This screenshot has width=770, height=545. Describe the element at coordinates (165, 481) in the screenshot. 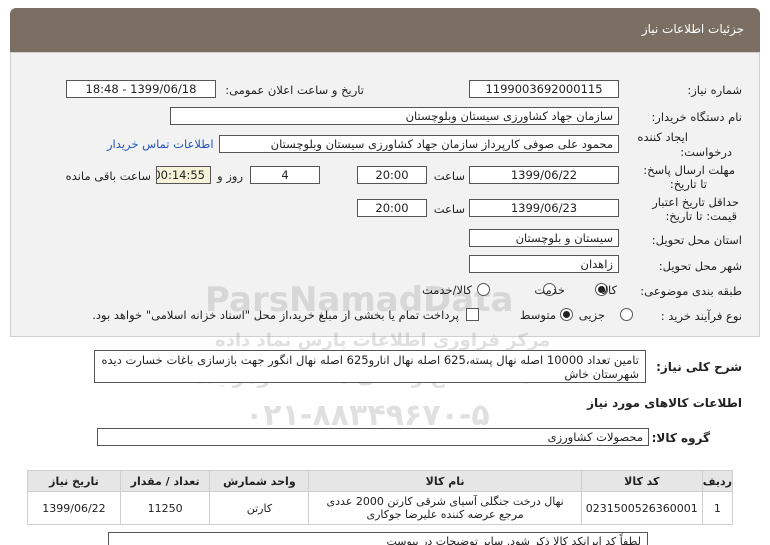

I see `col-qty: تعداد / مقدار` at that location.